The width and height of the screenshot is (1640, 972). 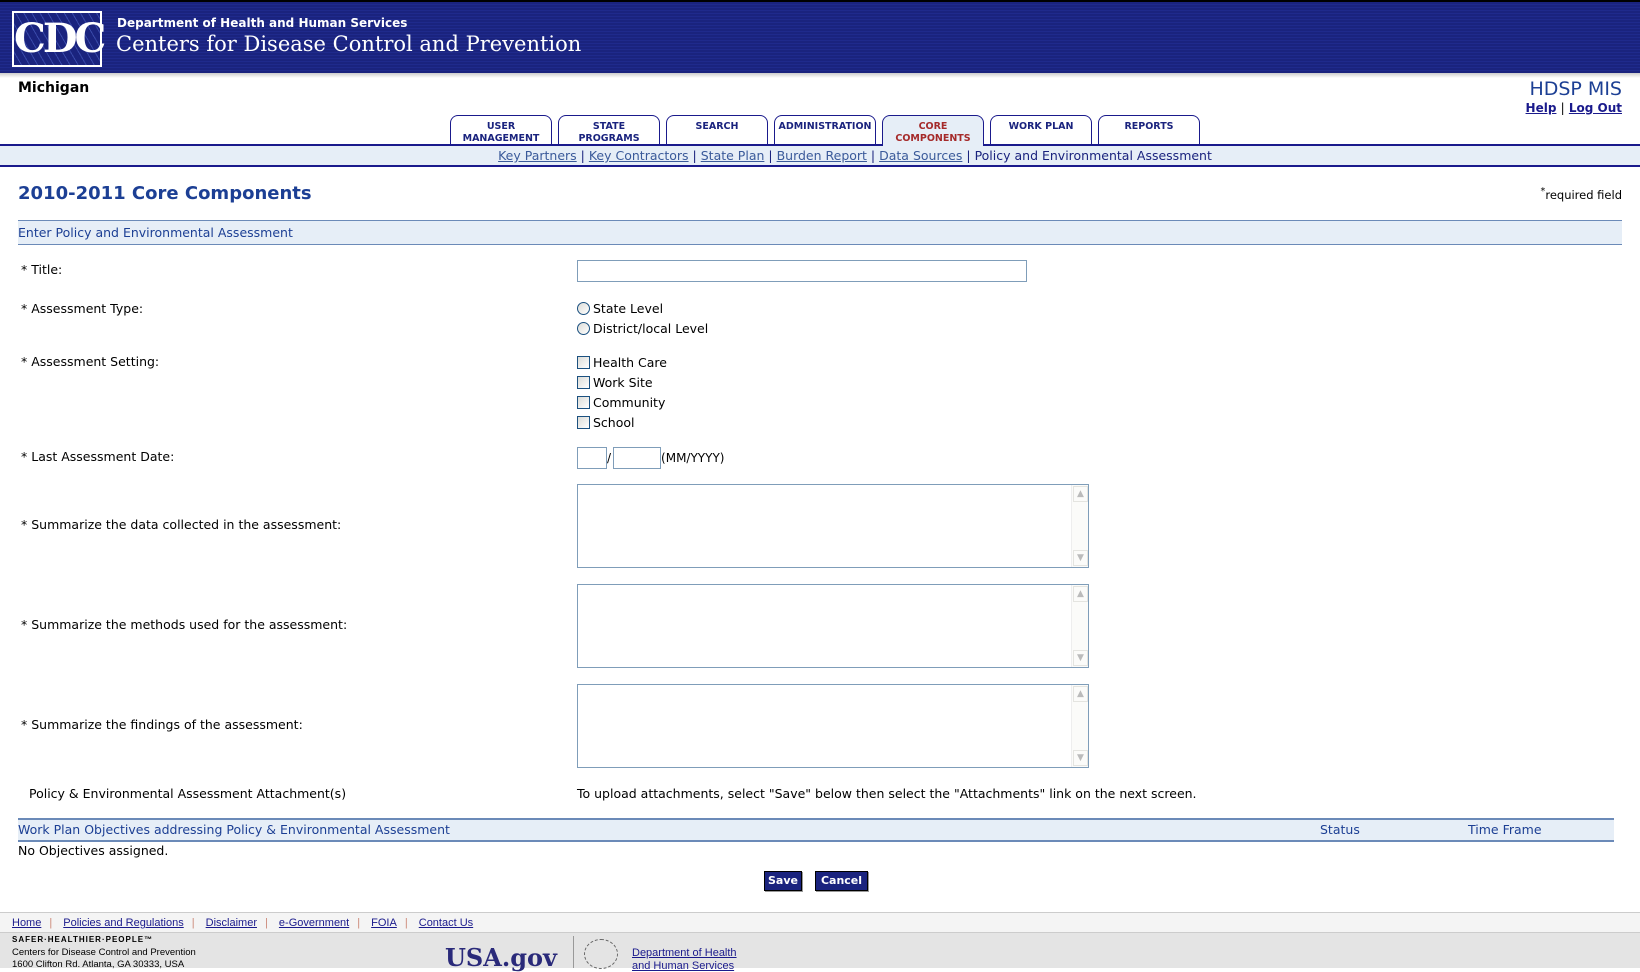 I want to click on assessment-type-group: State Level District/local Level, so click(x=642, y=318).